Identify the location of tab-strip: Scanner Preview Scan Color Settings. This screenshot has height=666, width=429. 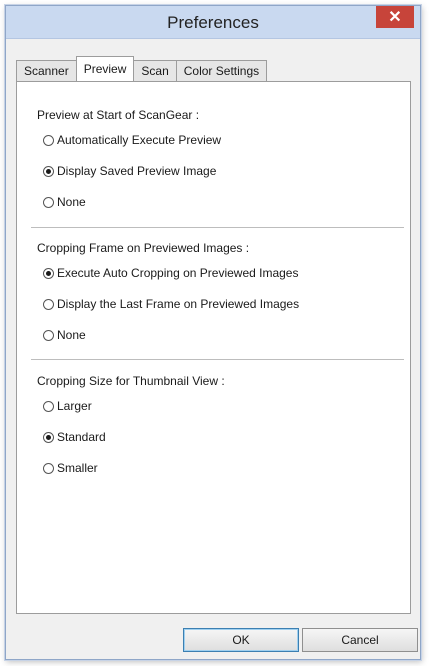
(142, 68).